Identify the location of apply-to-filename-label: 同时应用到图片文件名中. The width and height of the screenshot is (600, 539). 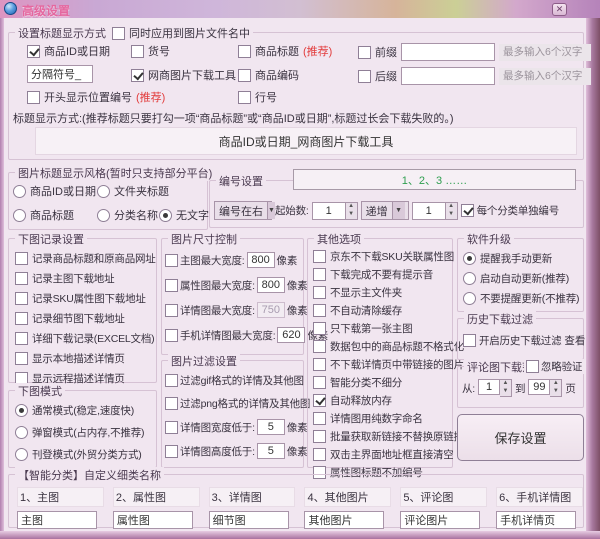
(189, 33).